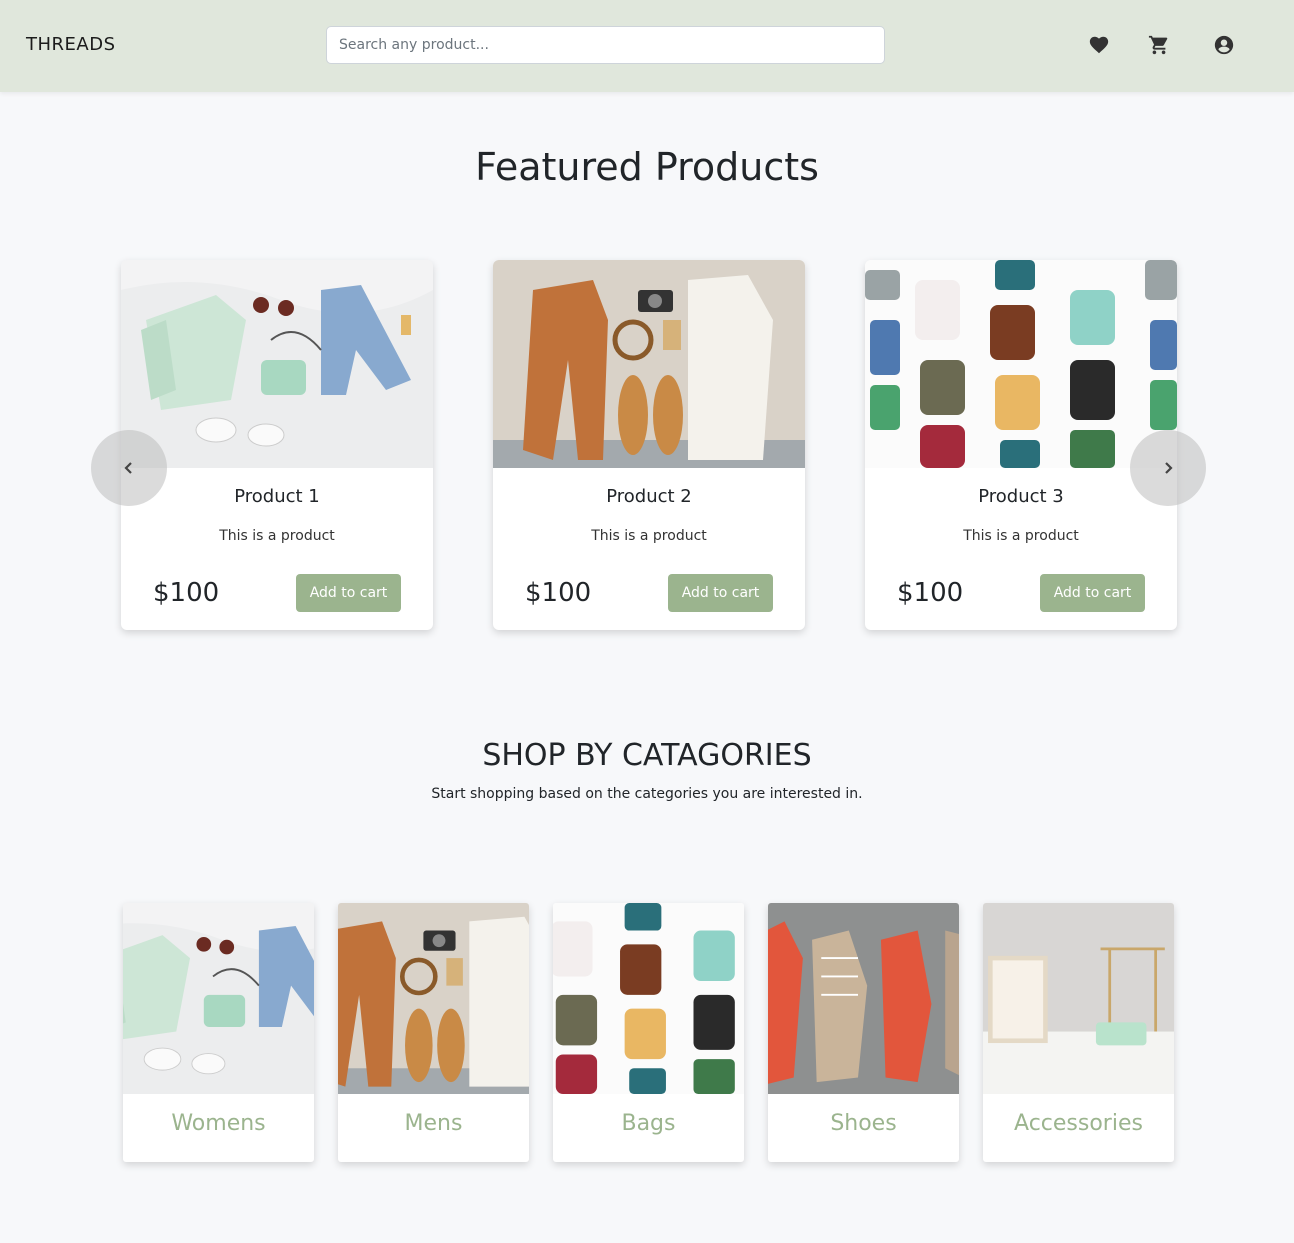 This screenshot has height=1243, width=1294. What do you see at coordinates (433, 1123) in the screenshot?
I see `category-label: Mens` at bounding box center [433, 1123].